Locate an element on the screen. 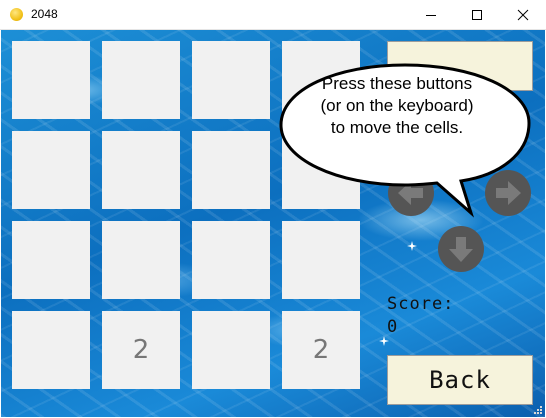  close-icon is located at coordinates (523, 15).